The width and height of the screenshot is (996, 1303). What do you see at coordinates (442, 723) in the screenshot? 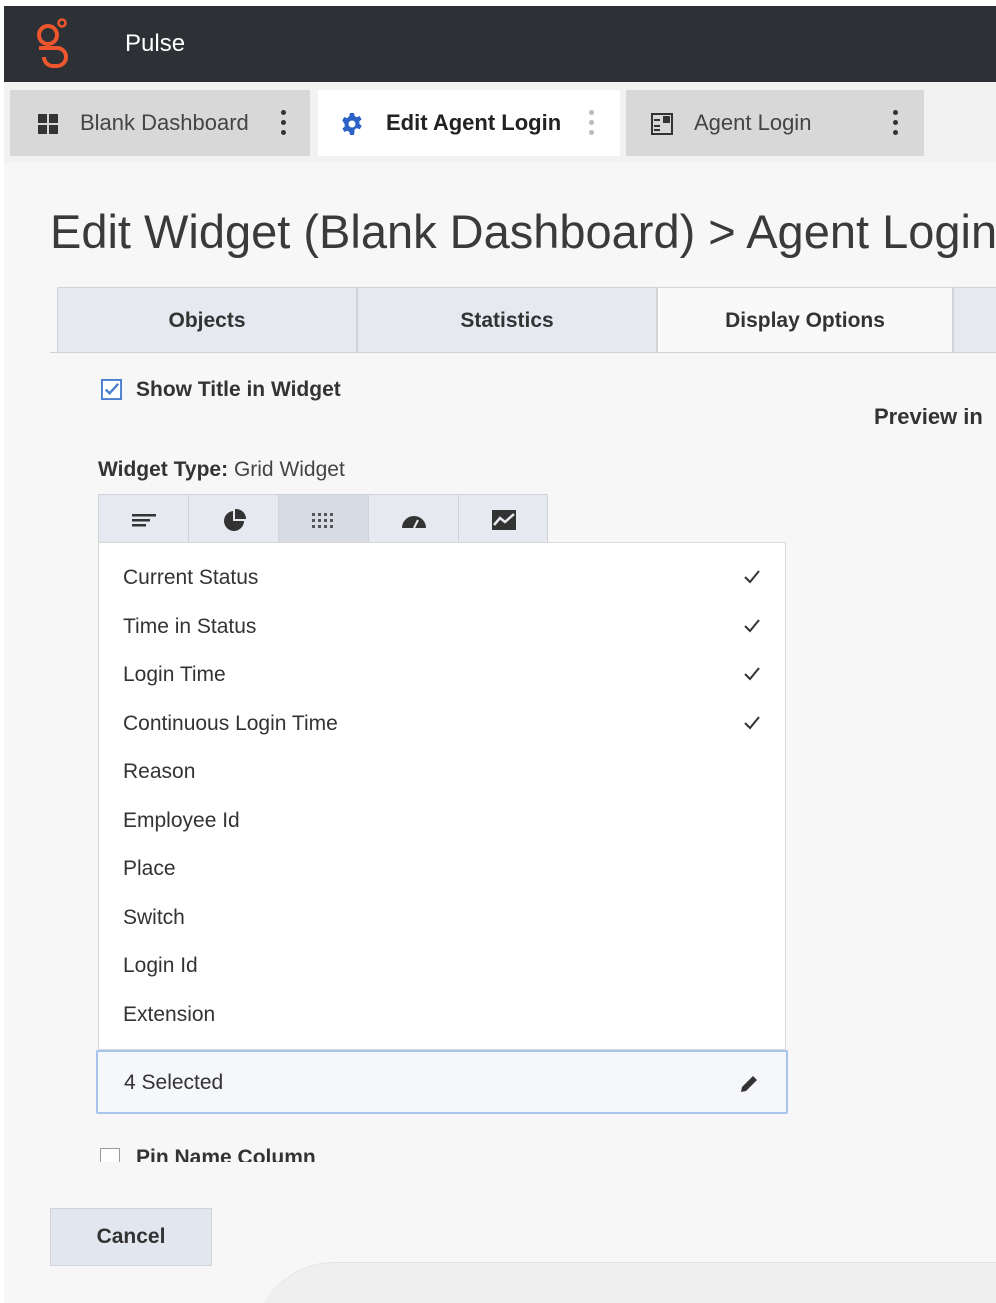
I see `list-item: Continuous Login Time` at bounding box center [442, 723].